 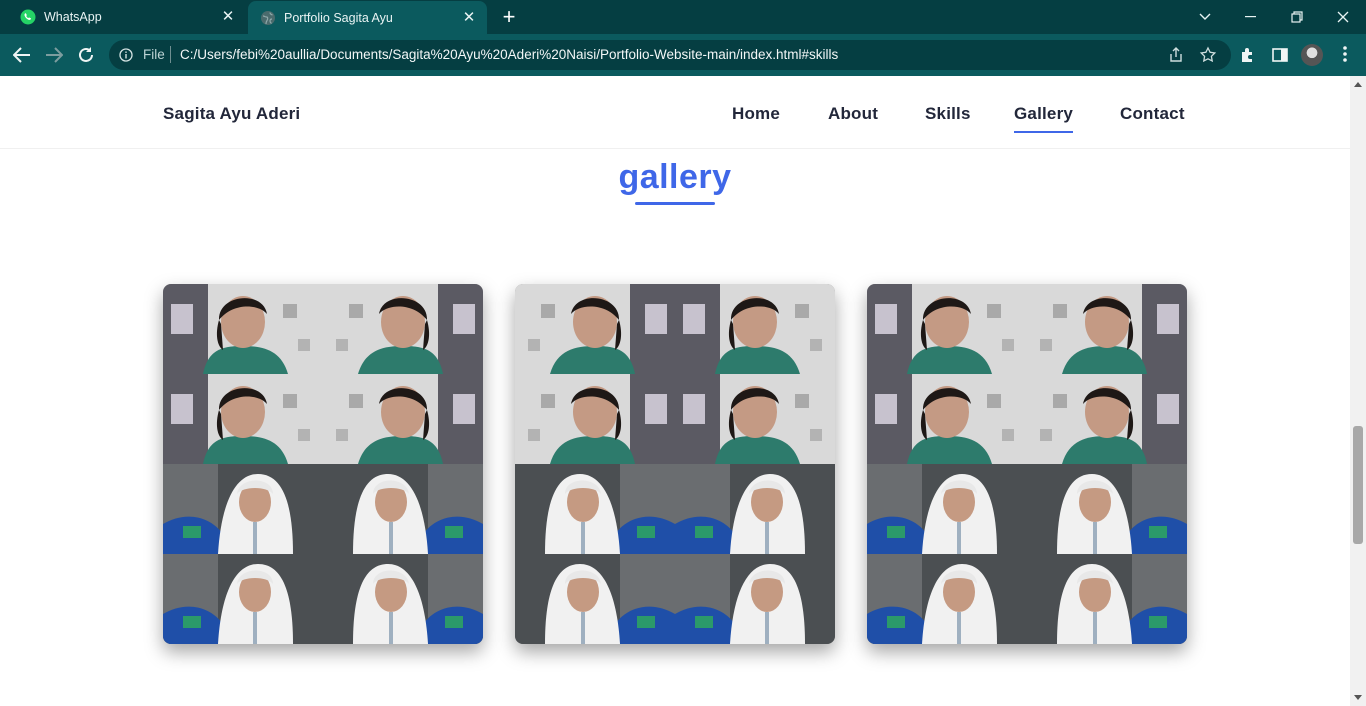 What do you see at coordinates (509, 17) in the screenshot?
I see `new-tab-button: +` at bounding box center [509, 17].